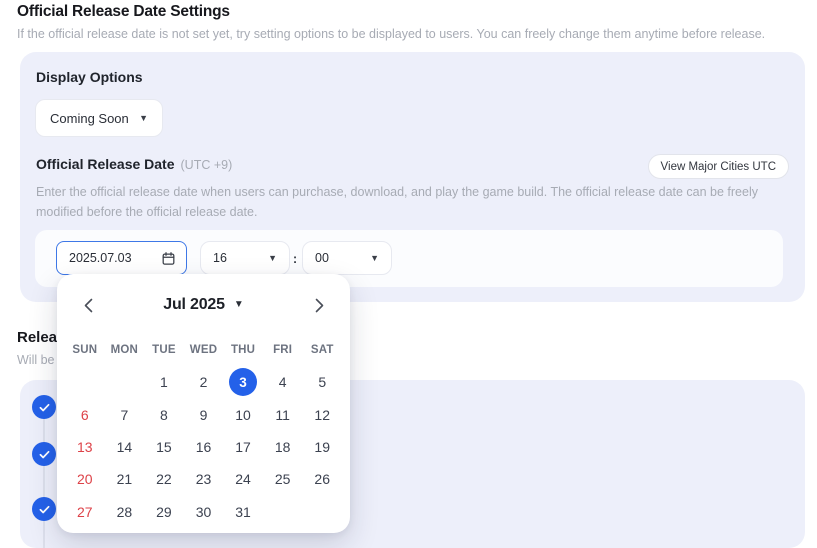 The width and height of the screenshot is (817, 548). I want to click on weekday-label: FRI, so click(283, 350).